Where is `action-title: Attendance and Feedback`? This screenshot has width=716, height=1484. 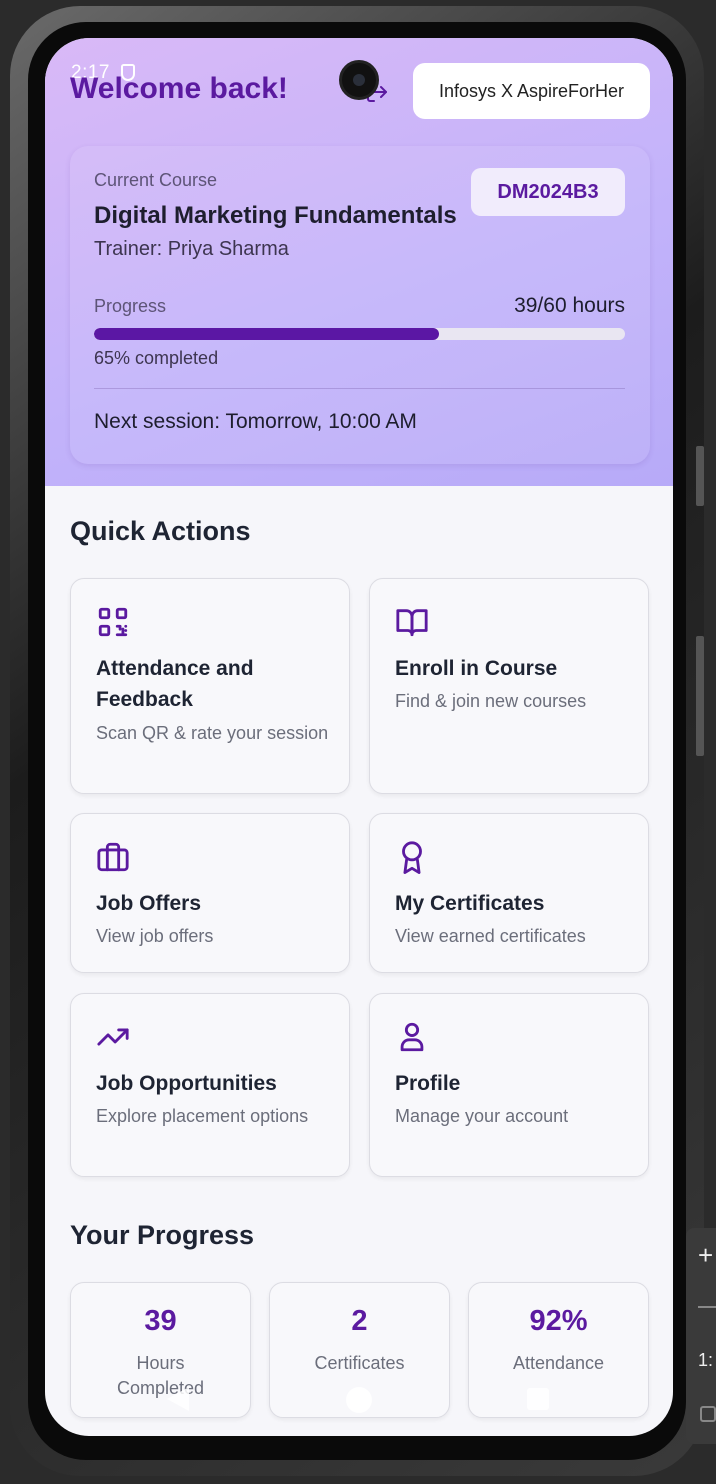 action-title: Attendance and Feedback is located at coordinates (175, 684).